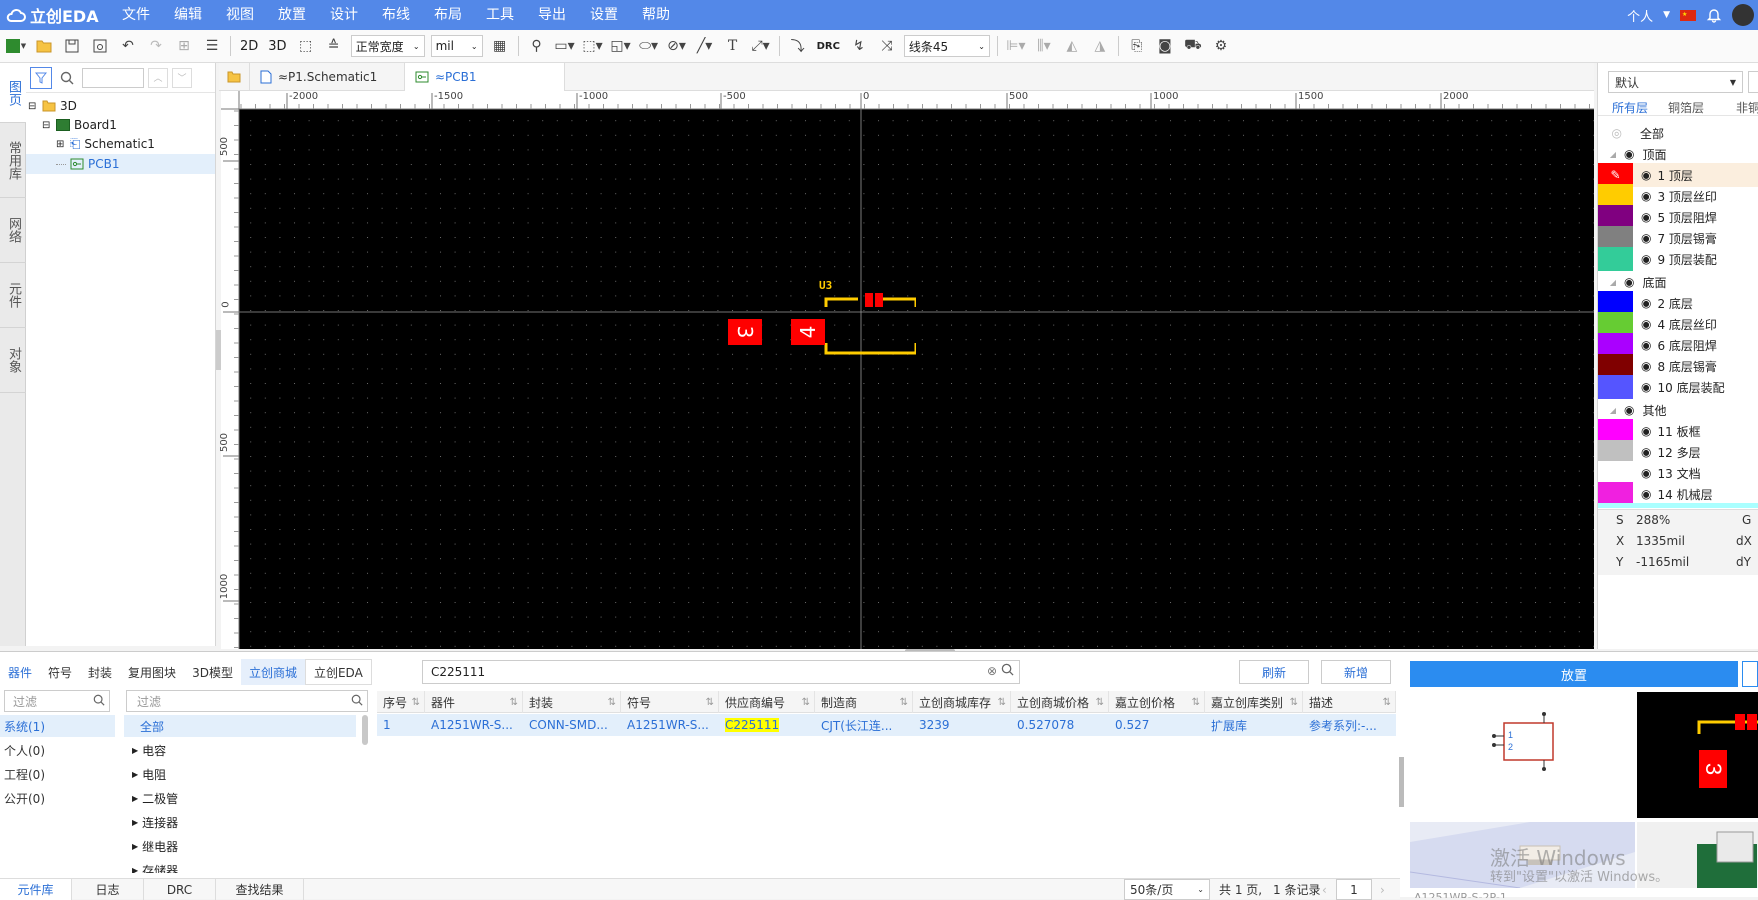  I want to click on view-2d-button: 2D, so click(249, 46).